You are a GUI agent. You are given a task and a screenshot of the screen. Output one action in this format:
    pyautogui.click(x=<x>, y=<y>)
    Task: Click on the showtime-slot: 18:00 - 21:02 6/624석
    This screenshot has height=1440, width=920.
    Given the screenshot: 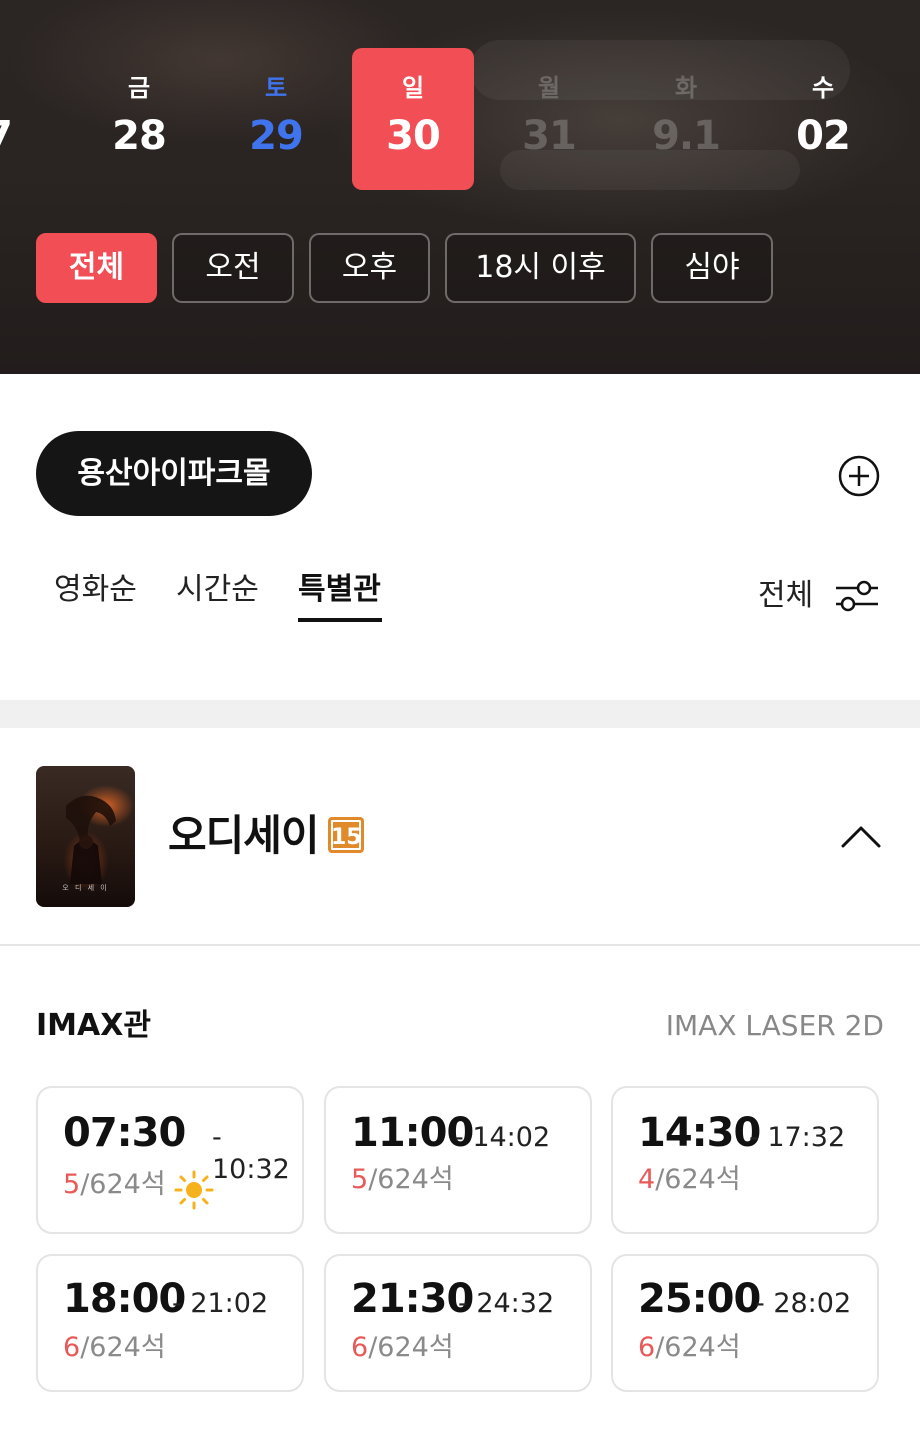 What is the action you would take?
    pyautogui.click(x=170, y=1323)
    